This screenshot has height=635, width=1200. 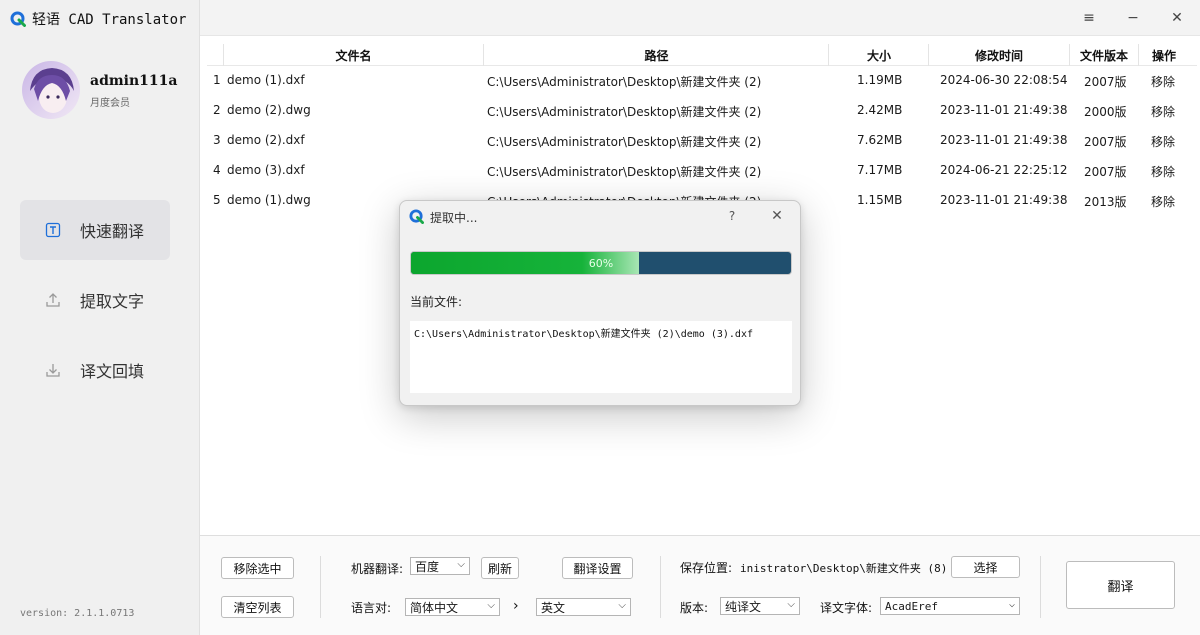 What do you see at coordinates (112, 371) in the screenshot?
I see `nav-item-label: 译文回填` at bounding box center [112, 371].